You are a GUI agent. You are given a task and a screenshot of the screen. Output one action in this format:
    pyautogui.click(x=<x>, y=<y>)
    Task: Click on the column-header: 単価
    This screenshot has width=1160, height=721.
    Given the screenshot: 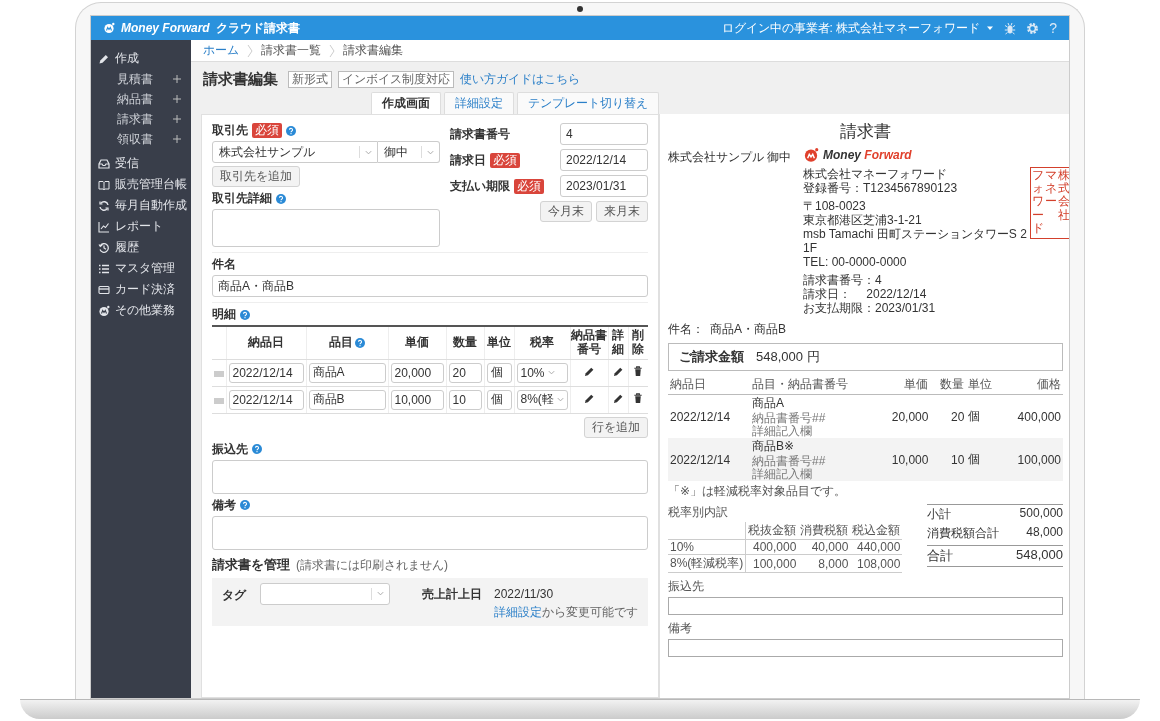 What is the action you would take?
    pyautogui.click(x=417, y=342)
    